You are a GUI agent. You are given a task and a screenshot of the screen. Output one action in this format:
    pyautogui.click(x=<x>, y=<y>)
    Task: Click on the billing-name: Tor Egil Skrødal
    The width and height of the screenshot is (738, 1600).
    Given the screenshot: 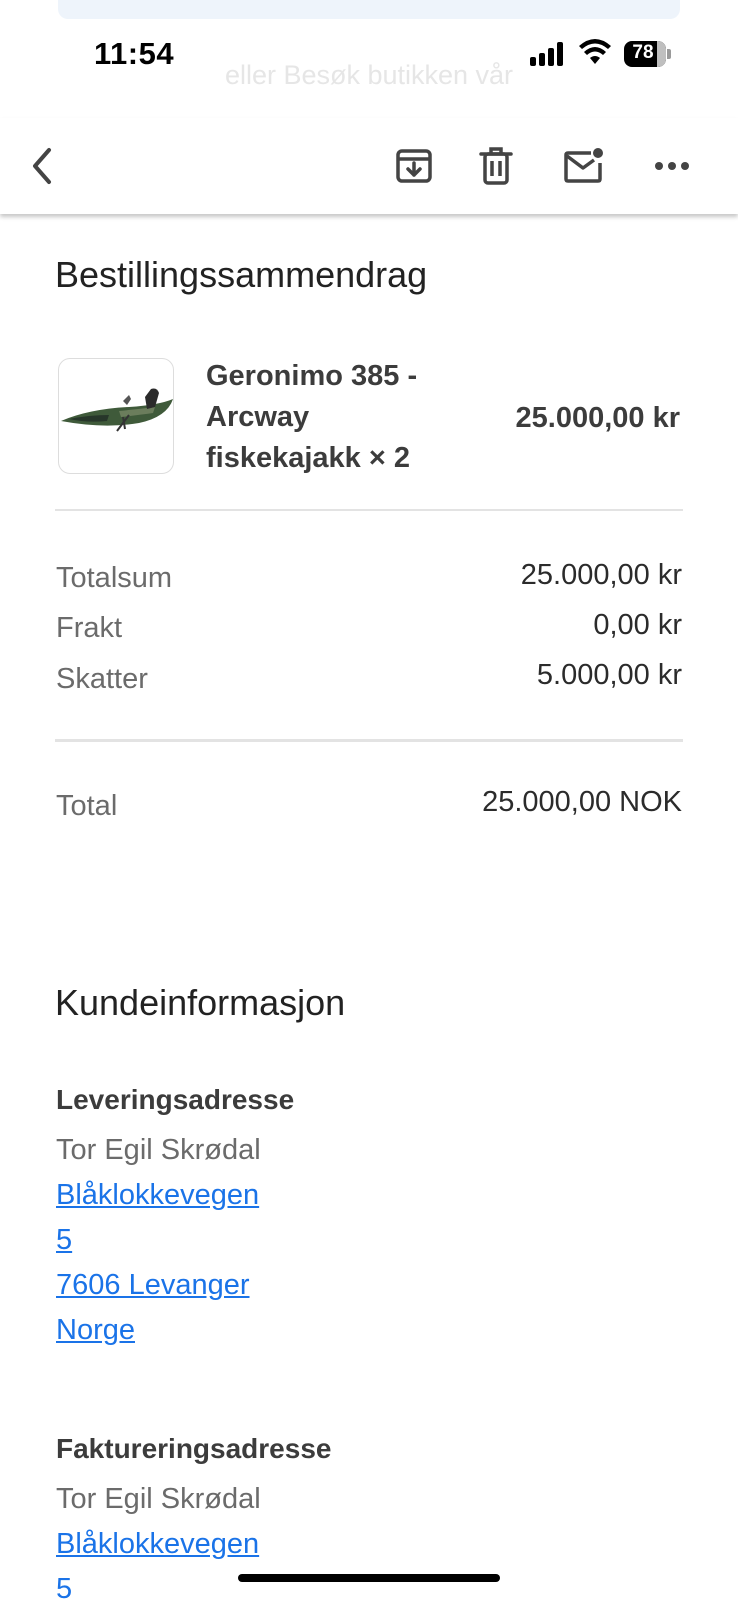 What is the action you would take?
    pyautogui.click(x=158, y=1499)
    